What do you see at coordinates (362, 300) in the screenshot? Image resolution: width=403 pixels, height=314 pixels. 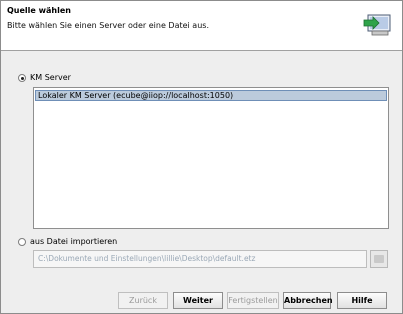 I see `help-button: Hilfe` at bounding box center [362, 300].